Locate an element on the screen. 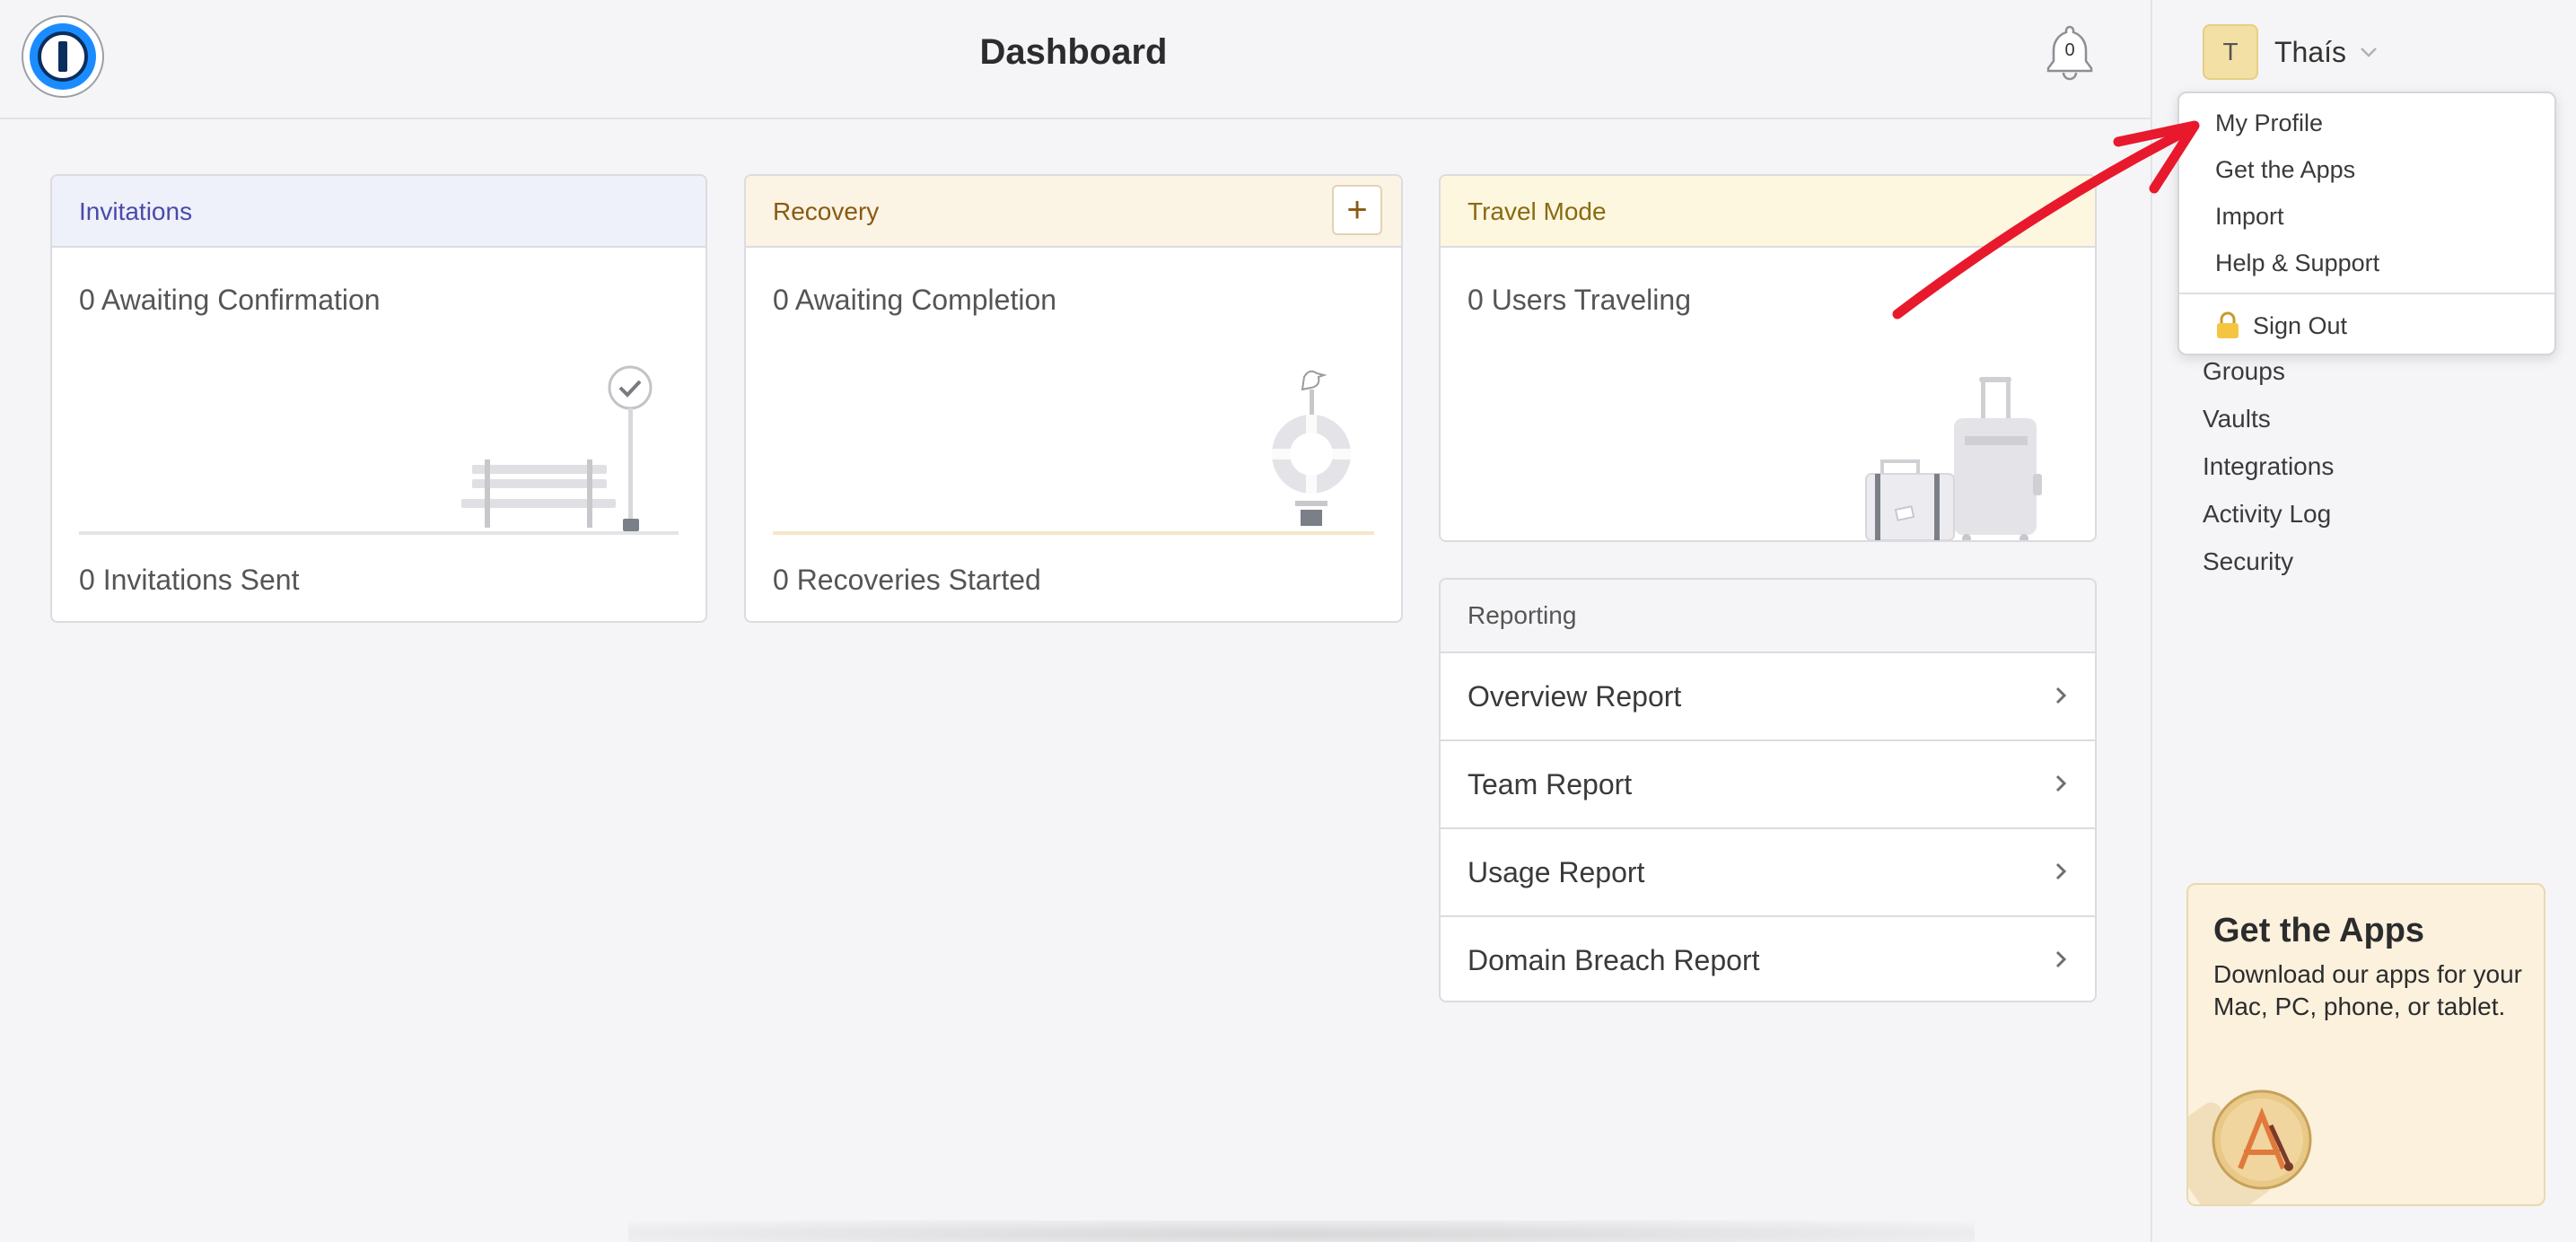 Image resolution: width=2576 pixels, height=1242 pixels. reporting-card-title: Reporting is located at coordinates (1522, 615).